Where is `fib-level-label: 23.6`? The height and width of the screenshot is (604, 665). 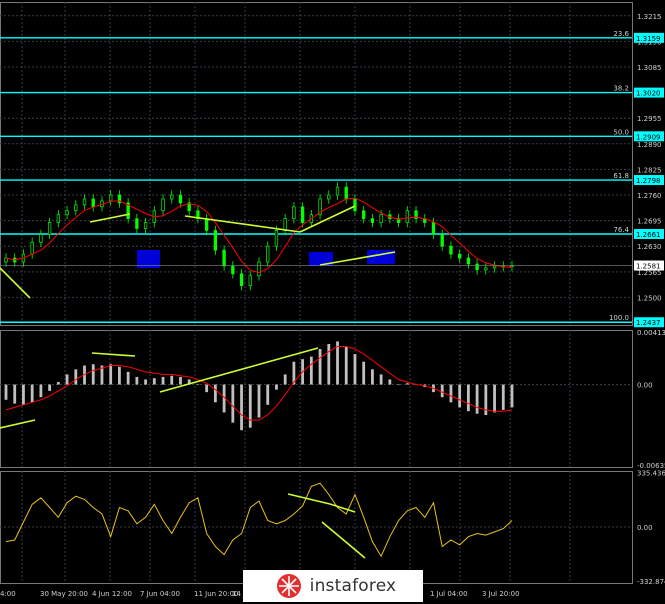 fib-level-label: 23.6 is located at coordinates (621, 34).